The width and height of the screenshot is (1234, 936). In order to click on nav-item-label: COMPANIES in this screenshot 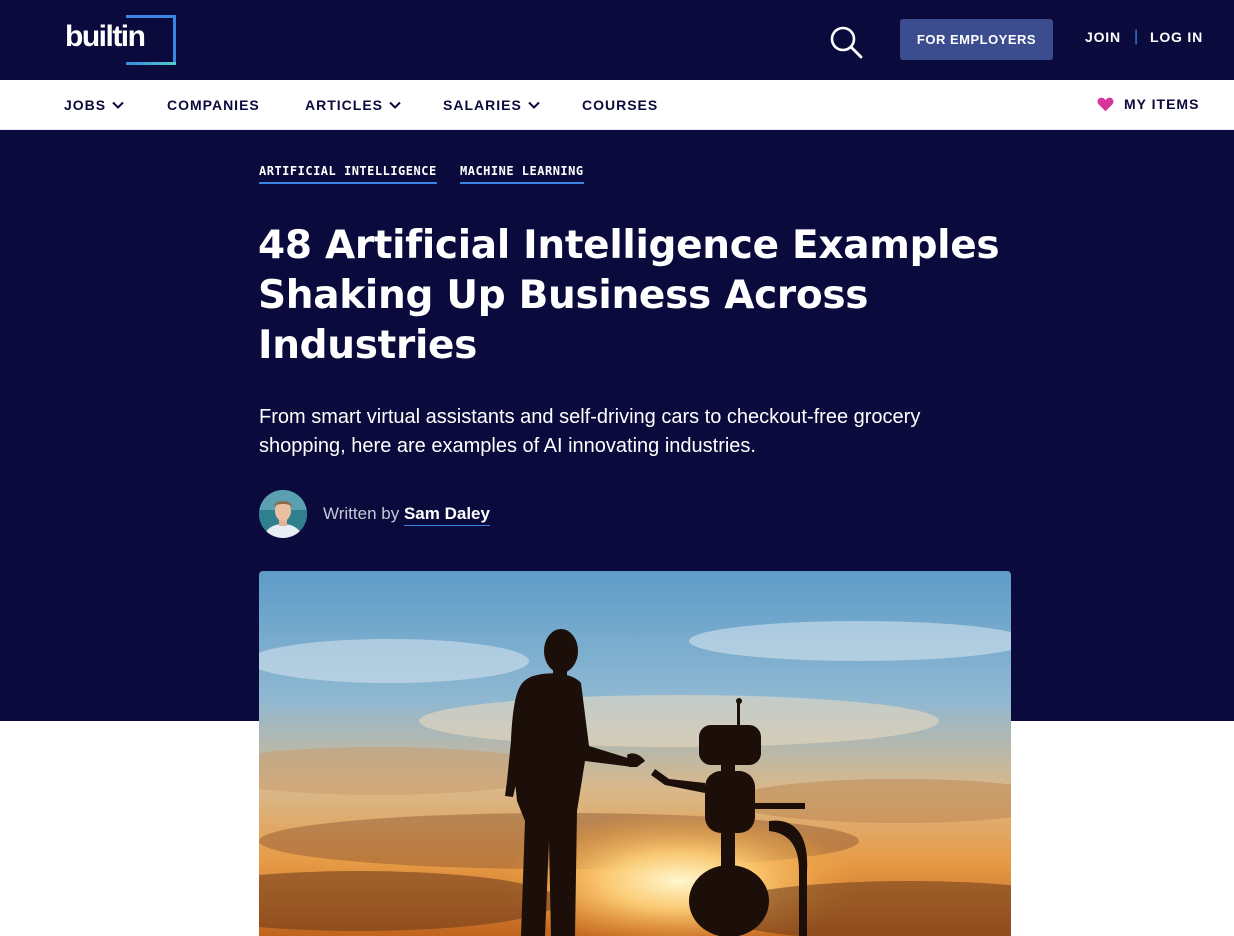, I will do `click(213, 105)`.